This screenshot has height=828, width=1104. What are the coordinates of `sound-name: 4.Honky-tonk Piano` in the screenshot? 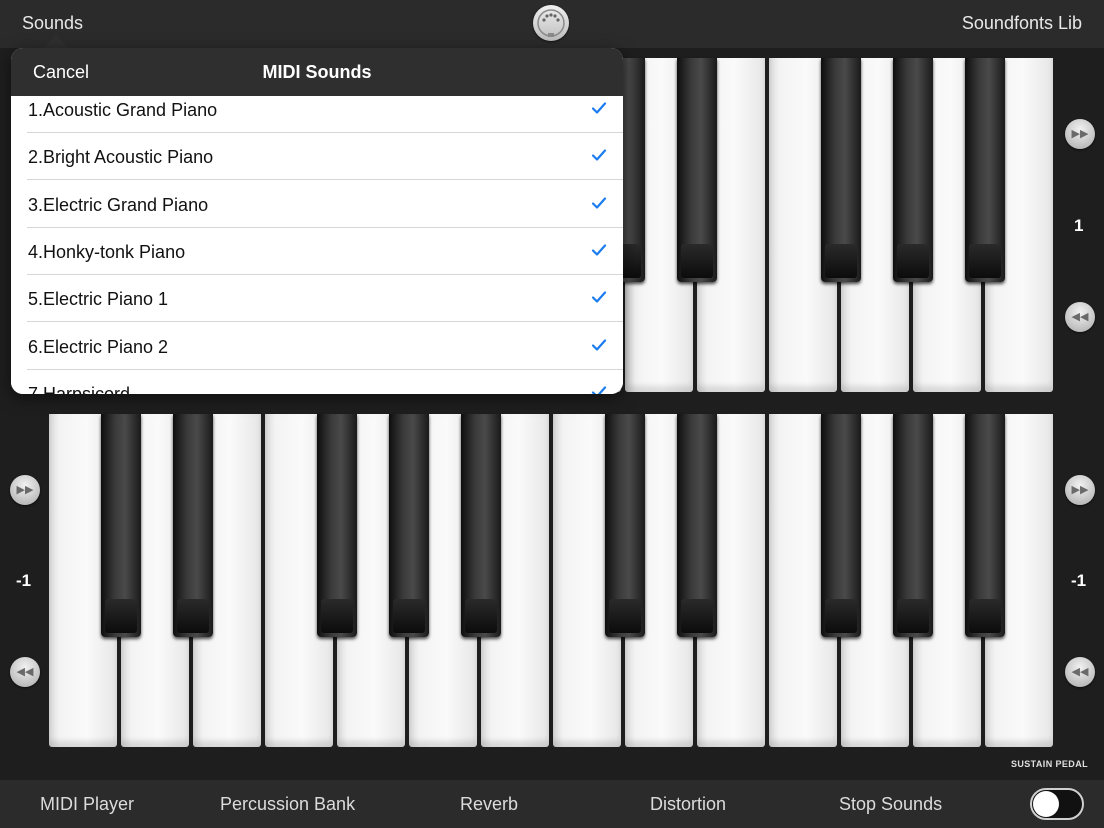 It's located at (107, 251).